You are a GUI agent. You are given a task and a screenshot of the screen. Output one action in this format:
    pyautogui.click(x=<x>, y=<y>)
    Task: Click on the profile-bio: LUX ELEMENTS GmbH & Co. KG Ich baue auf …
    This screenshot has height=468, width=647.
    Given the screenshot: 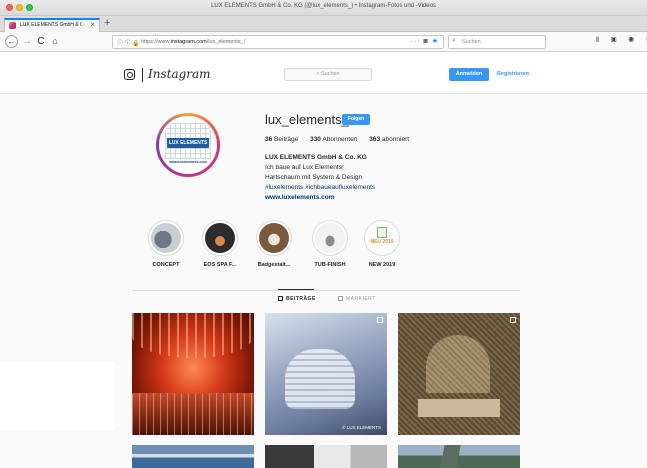 What is the action you would take?
    pyautogui.click(x=320, y=178)
    